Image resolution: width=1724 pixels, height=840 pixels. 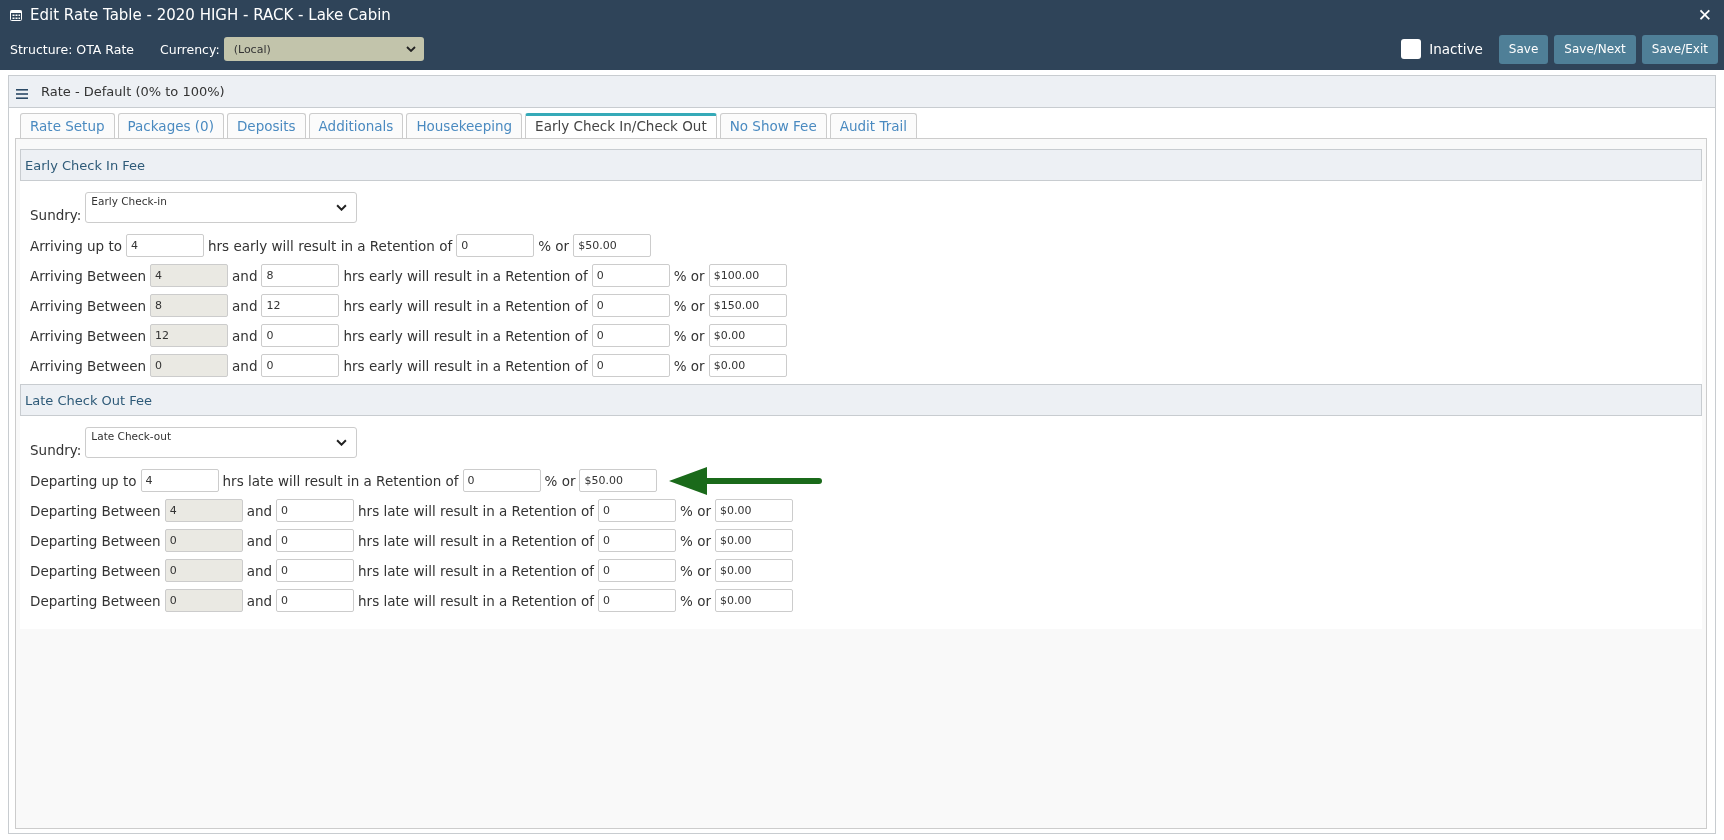 What do you see at coordinates (747, 305) in the screenshot?
I see `amount-field: $150.00` at bounding box center [747, 305].